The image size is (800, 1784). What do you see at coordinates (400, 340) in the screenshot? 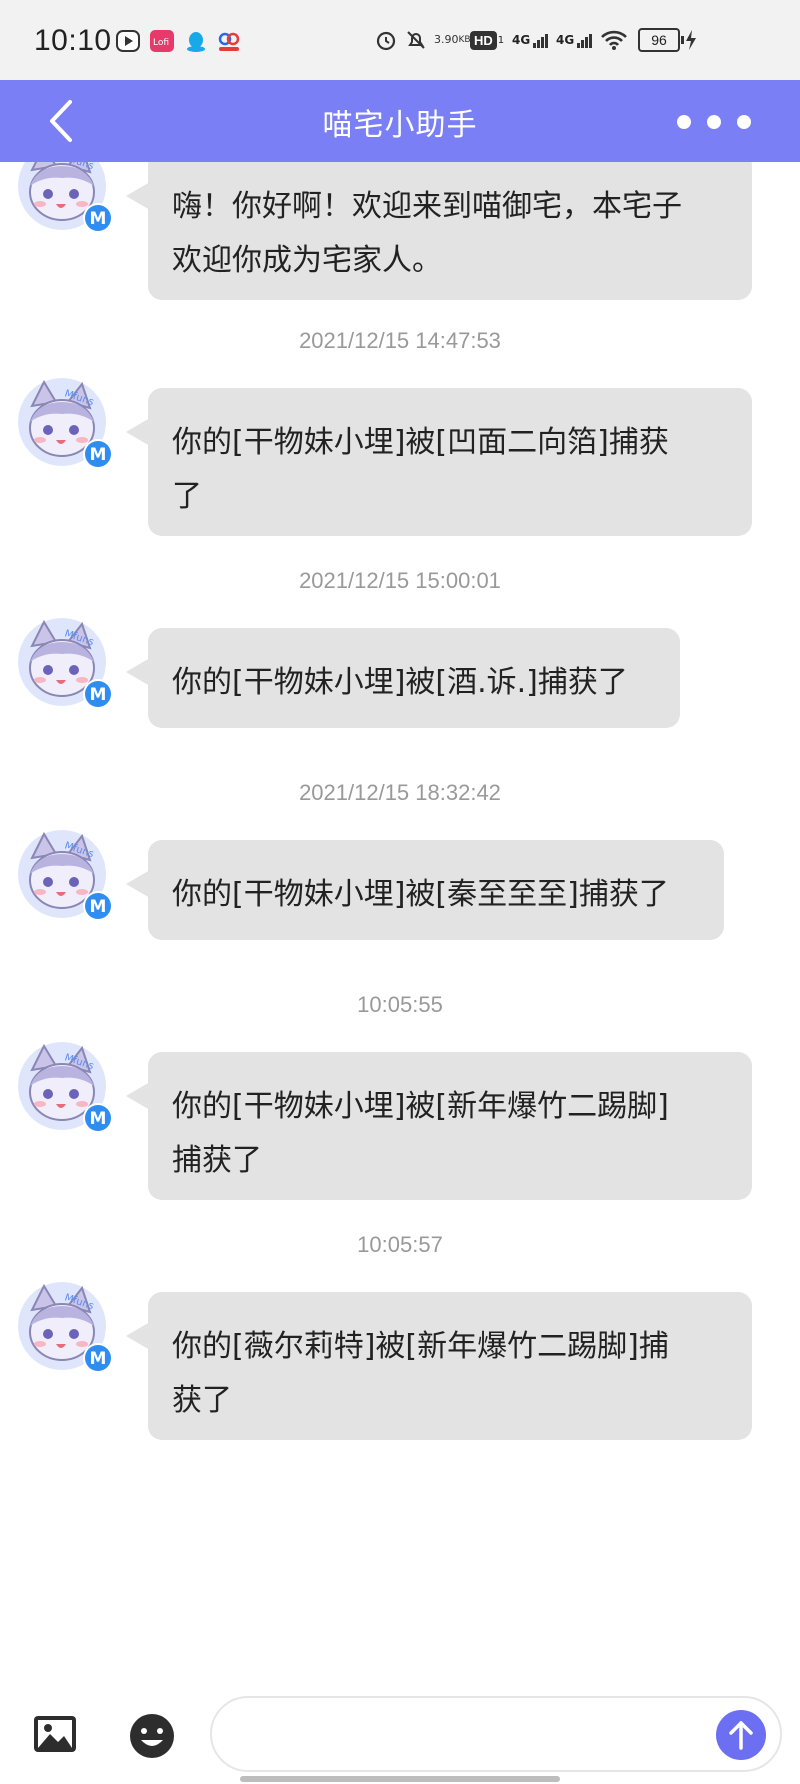
I see `timestamp: 2021/12/15 14:47:53` at bounding box center [400, 340].